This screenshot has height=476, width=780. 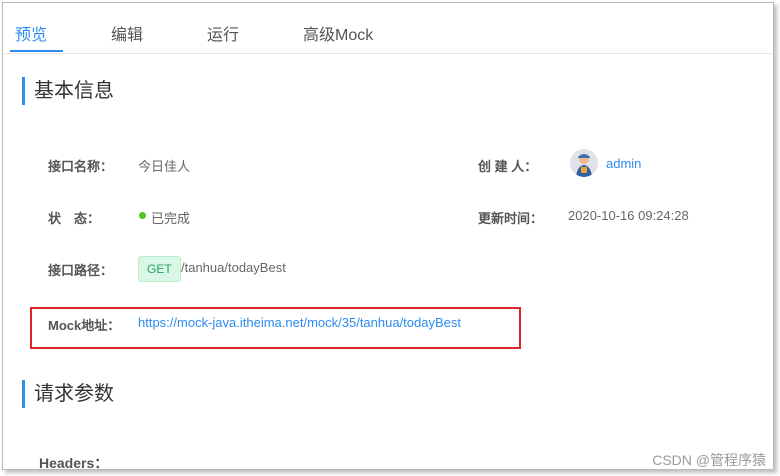 I want to click on status-done-icon, so click(x=142, y=215).